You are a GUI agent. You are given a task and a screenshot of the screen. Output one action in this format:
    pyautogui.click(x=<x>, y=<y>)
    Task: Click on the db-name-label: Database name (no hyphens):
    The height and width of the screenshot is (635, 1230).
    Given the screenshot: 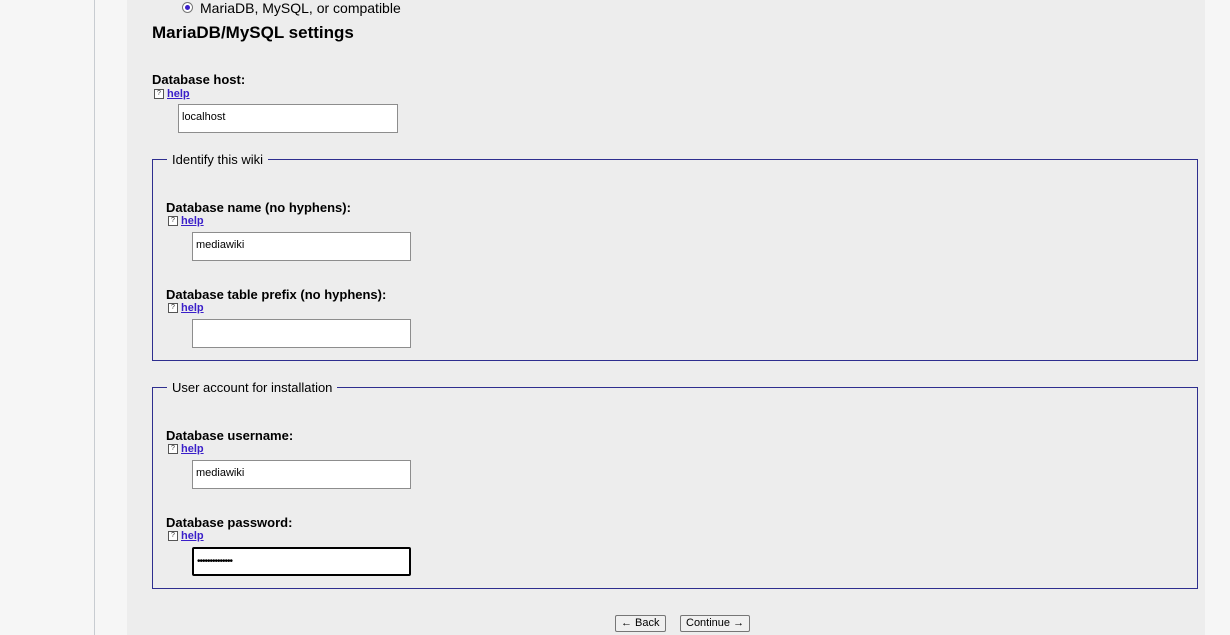 What is the action you would take?
    pyautogui.click(x=258, y=207)
    